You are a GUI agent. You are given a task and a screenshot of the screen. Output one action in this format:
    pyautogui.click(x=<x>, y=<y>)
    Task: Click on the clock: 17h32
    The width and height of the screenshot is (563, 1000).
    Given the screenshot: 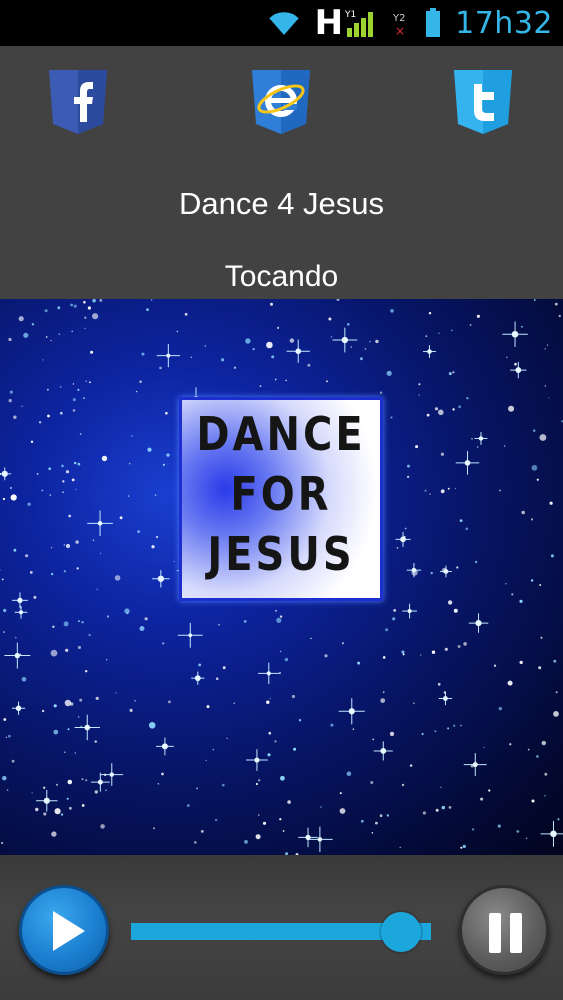 What is the action you would take?
    pyautogui.click(x=504, y=23)
    